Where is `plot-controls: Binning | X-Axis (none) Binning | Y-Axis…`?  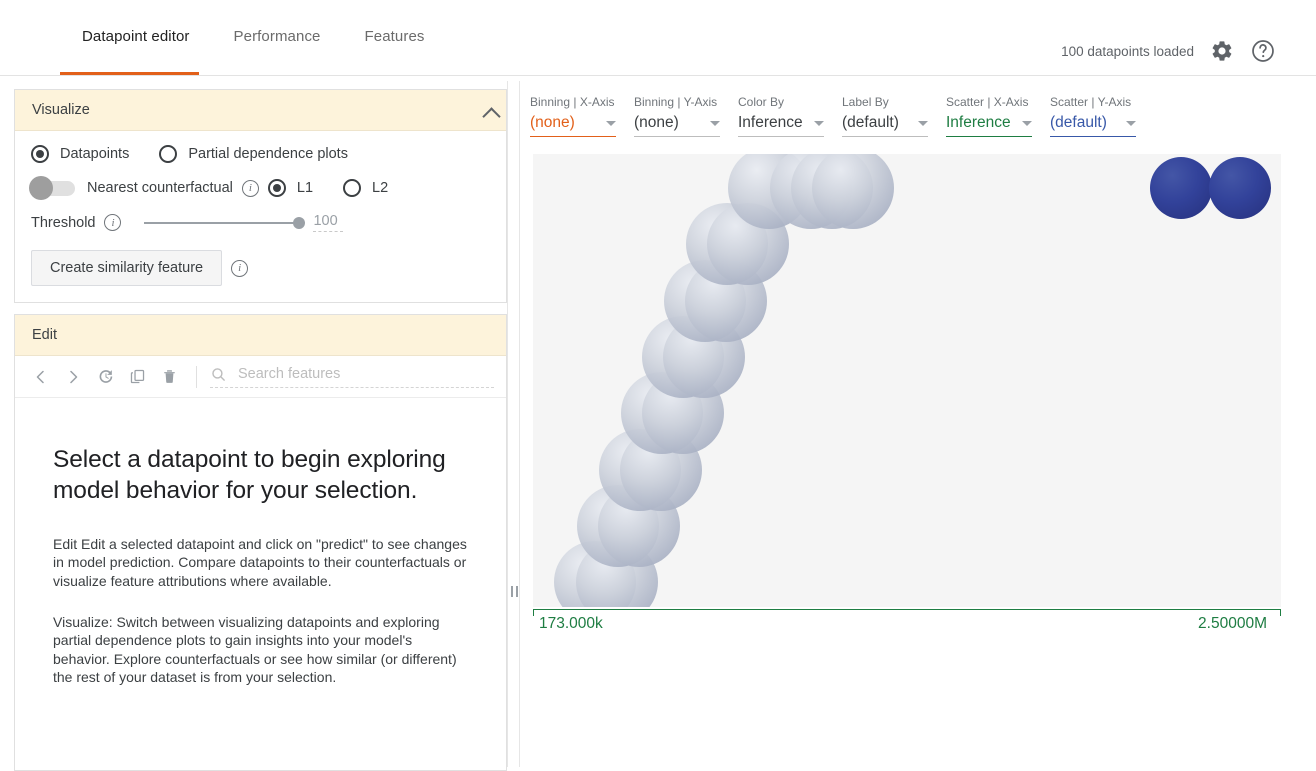
plot-controls: Binning | X-Axis (none) Binning | Y-Axis… is located at coordinates (842, 116).